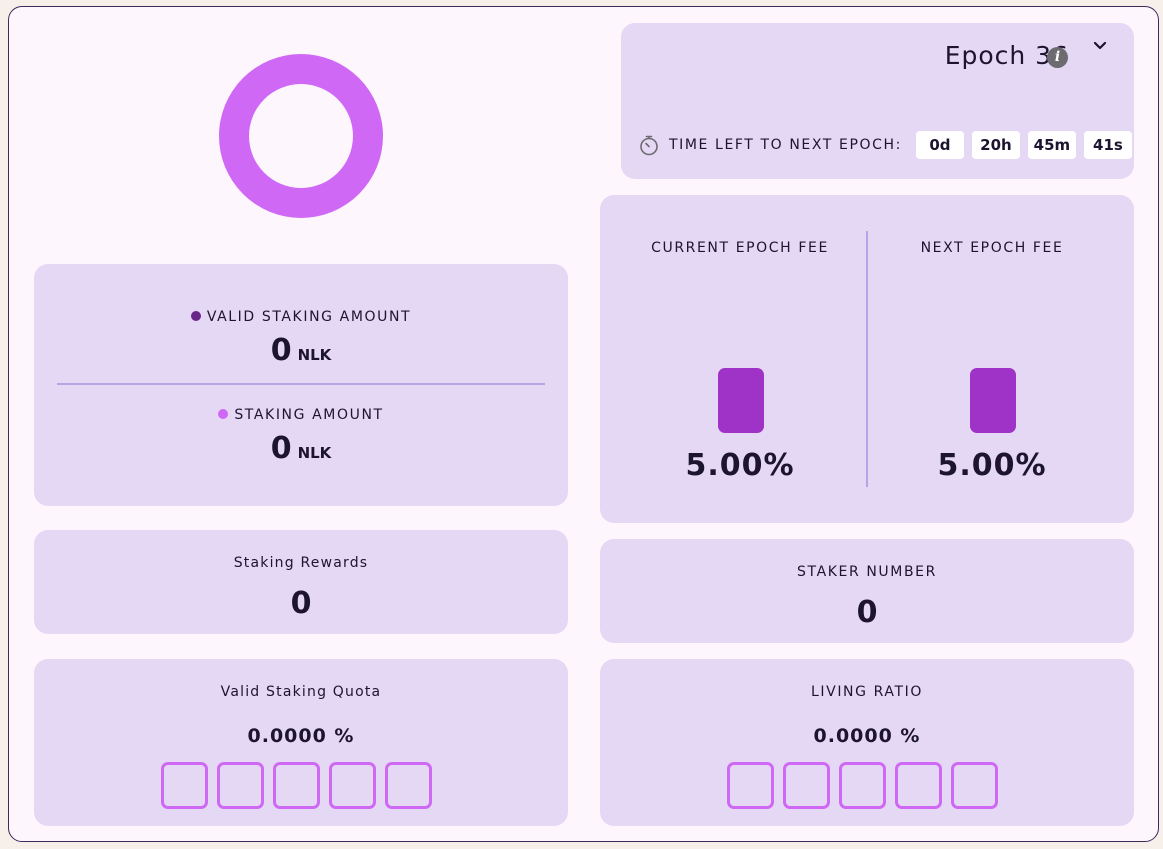  Describe the element at coordinates (1051, 145) in the screenshot. I see `timer-minutes: 45m` at that location.